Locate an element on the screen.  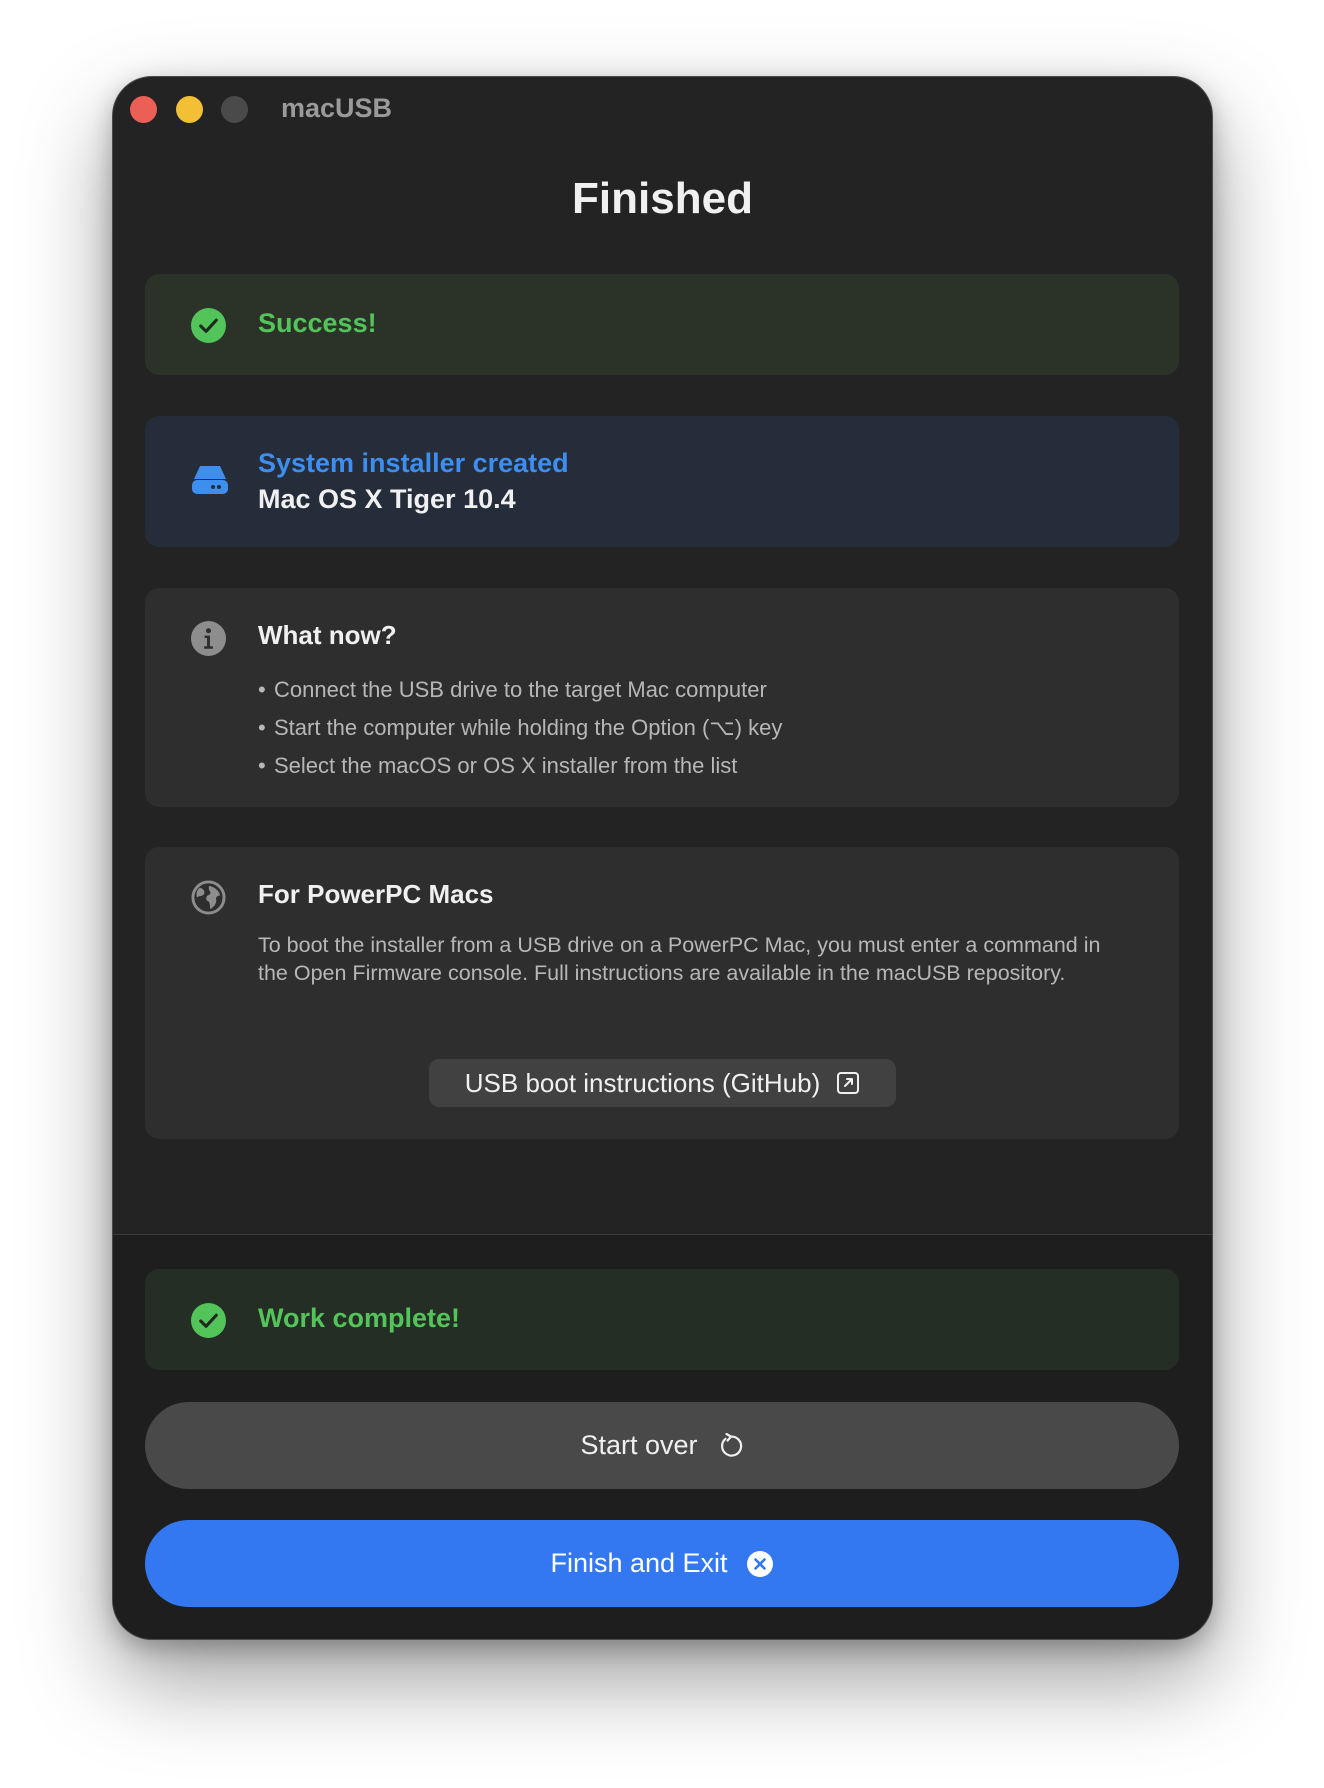
start-over-button: Start over is located at coordinates (662, 1445).